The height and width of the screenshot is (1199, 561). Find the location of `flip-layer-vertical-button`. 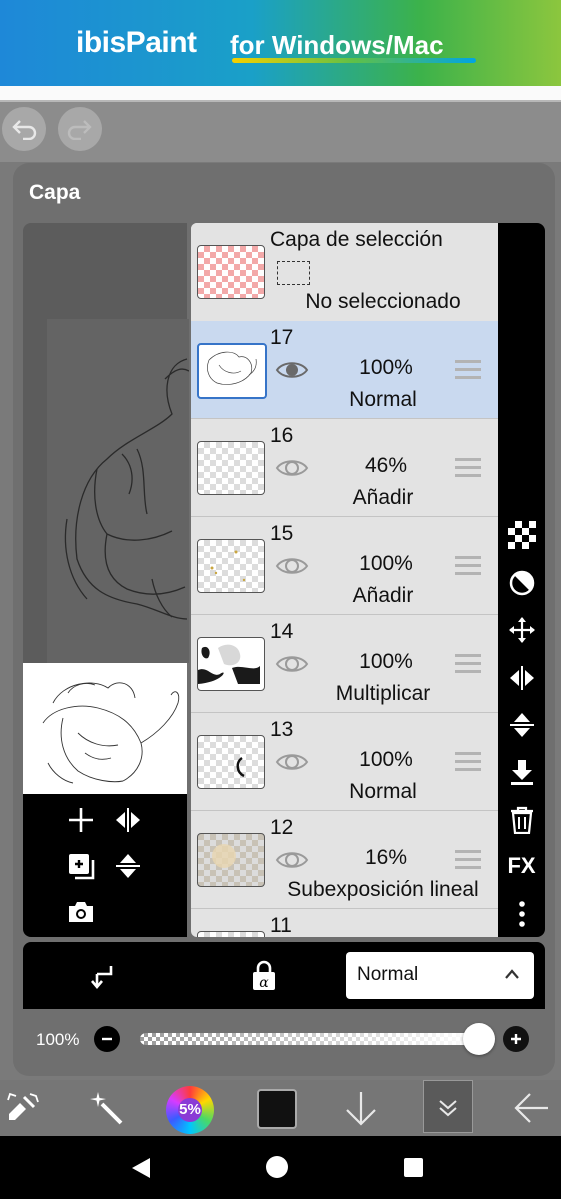

flip-layer-vertical-button is located at coordinates (521, 725).